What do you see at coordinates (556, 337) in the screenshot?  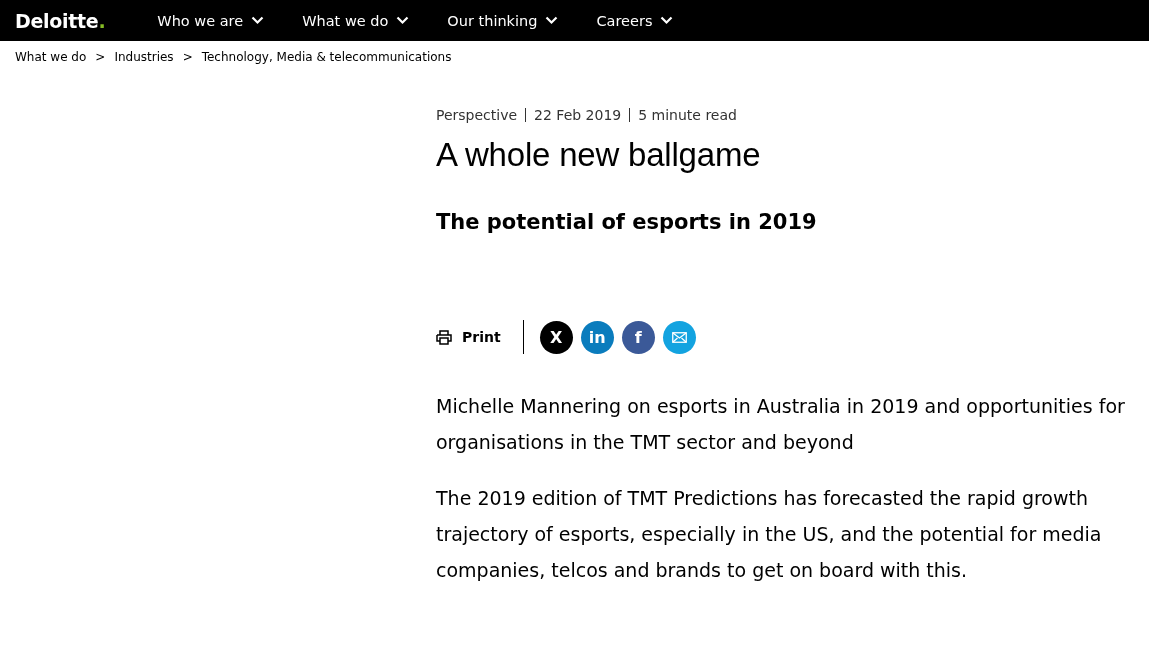 I see `x-share-button: X` at bounding box center [556, 337].